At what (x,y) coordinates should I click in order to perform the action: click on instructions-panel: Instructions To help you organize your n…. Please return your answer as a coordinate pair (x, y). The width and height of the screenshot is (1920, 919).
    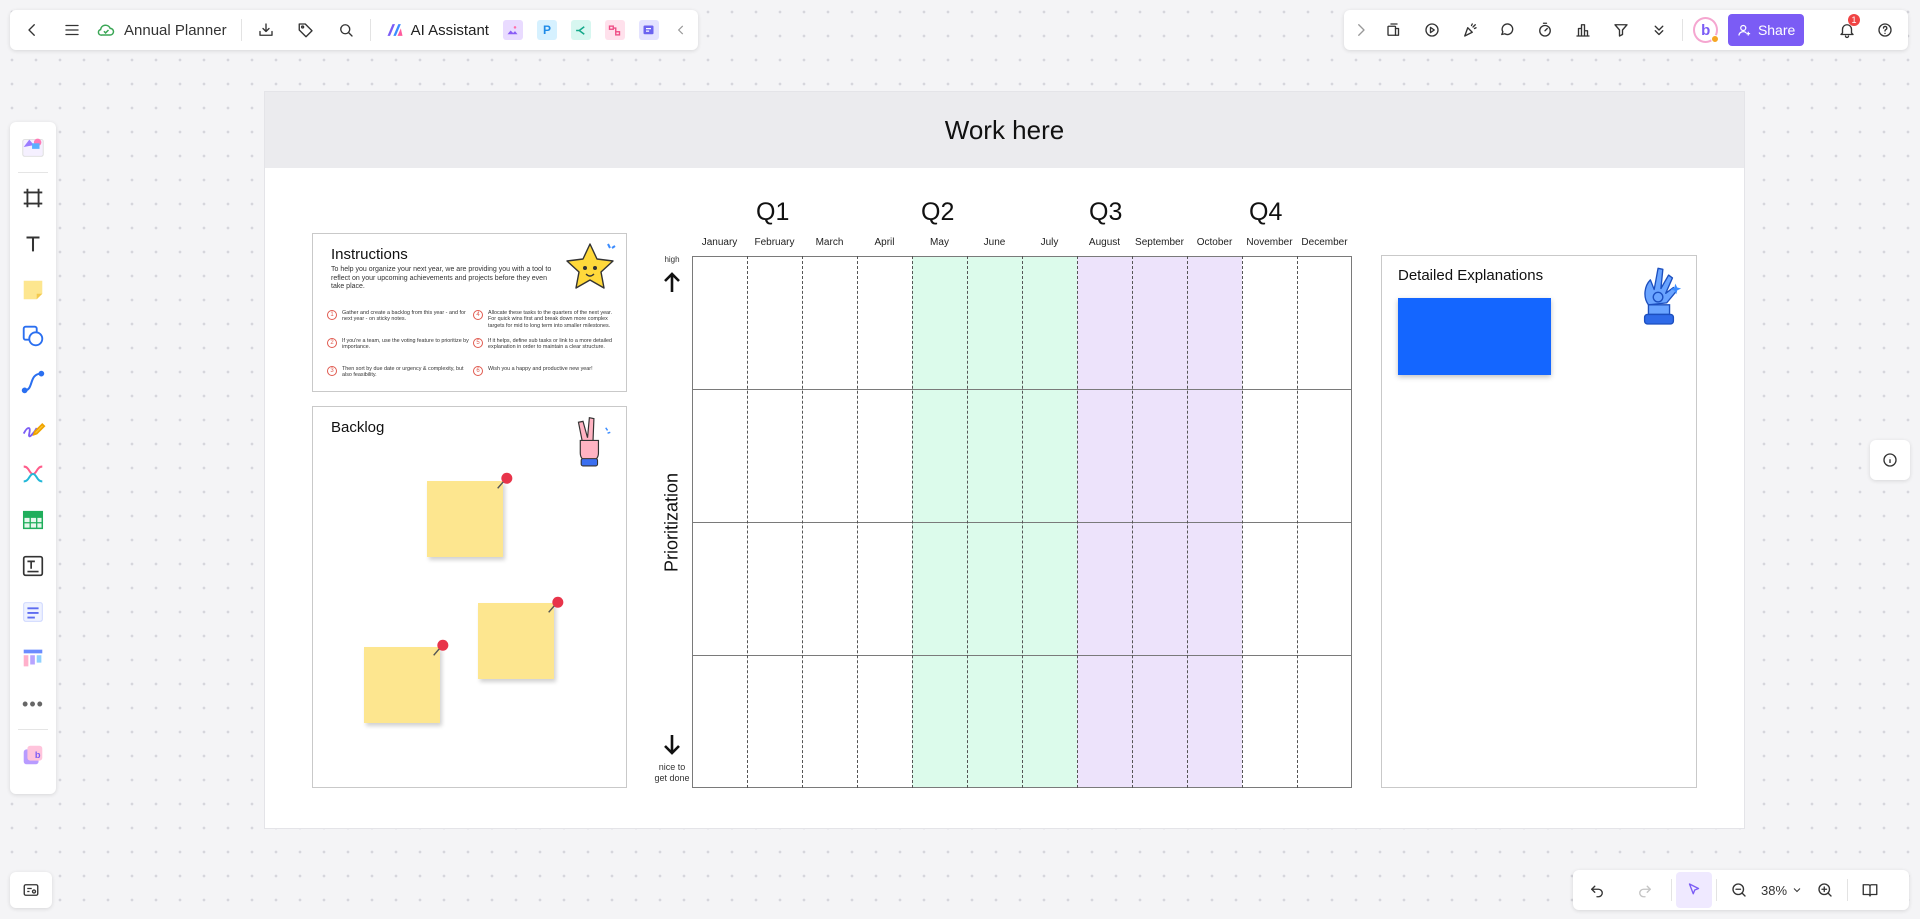
    Looking at the image, I should click on (469, 312).